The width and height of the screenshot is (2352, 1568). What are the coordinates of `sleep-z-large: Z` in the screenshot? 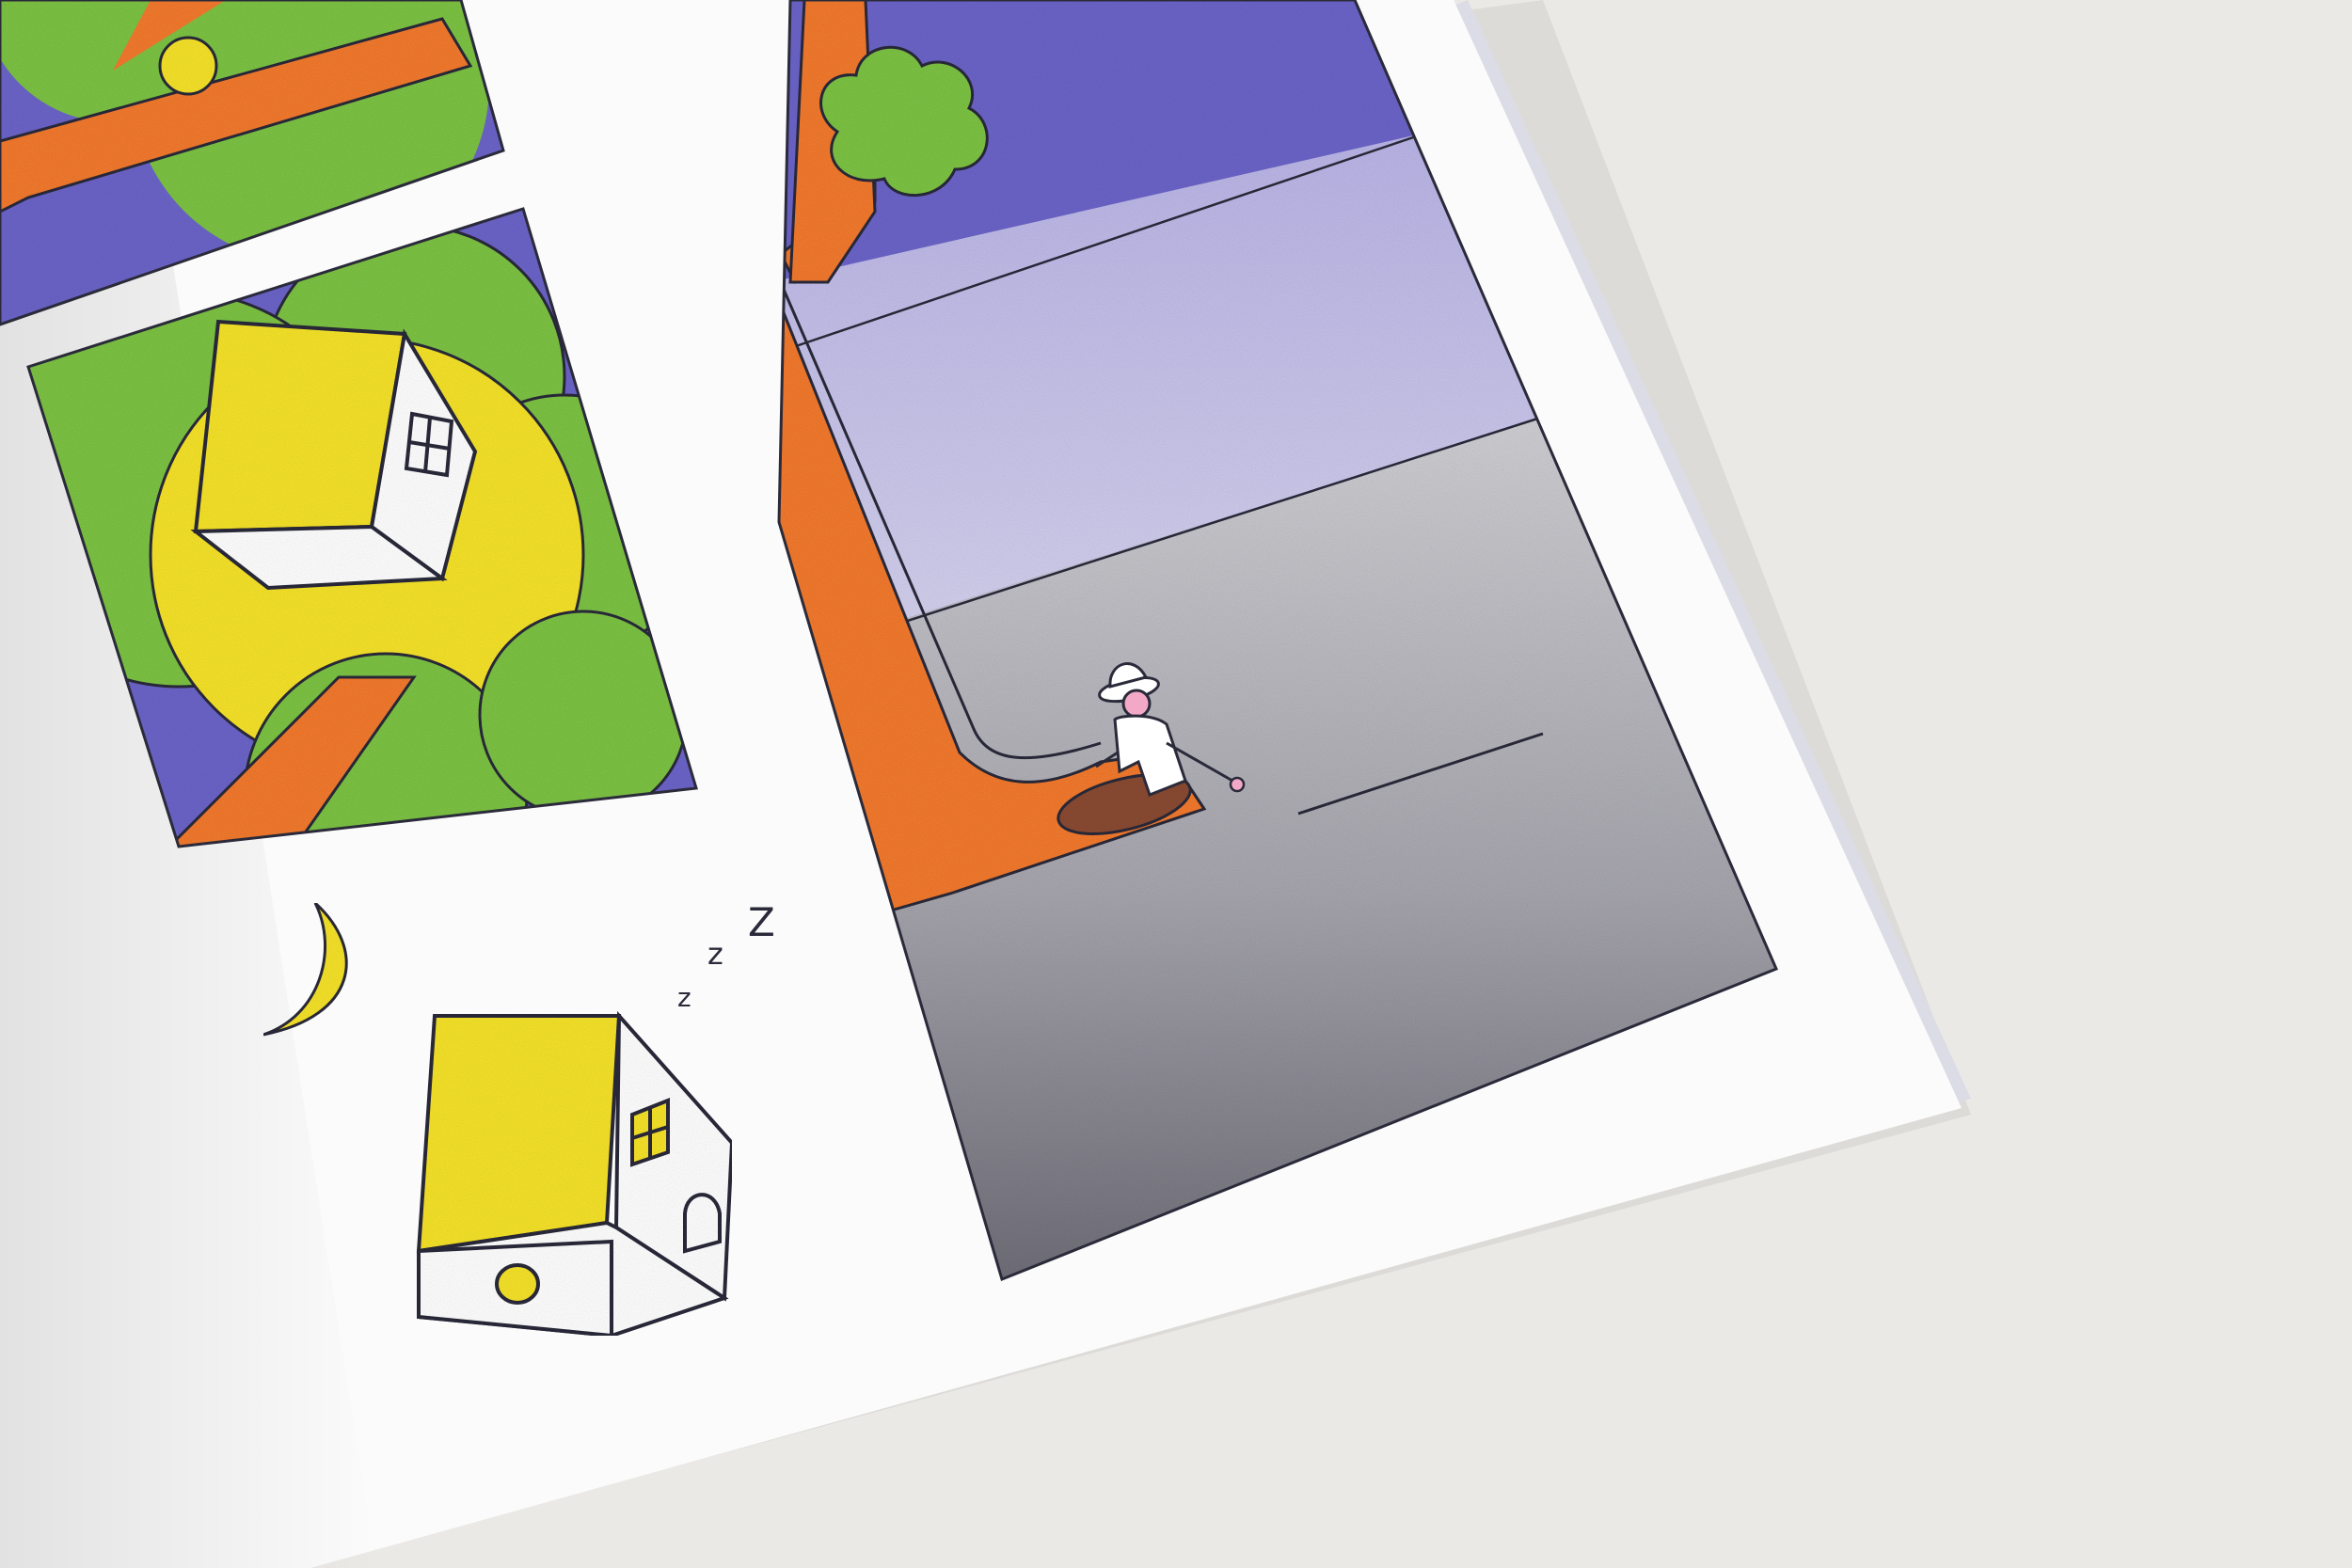 It's located at (761, 922).